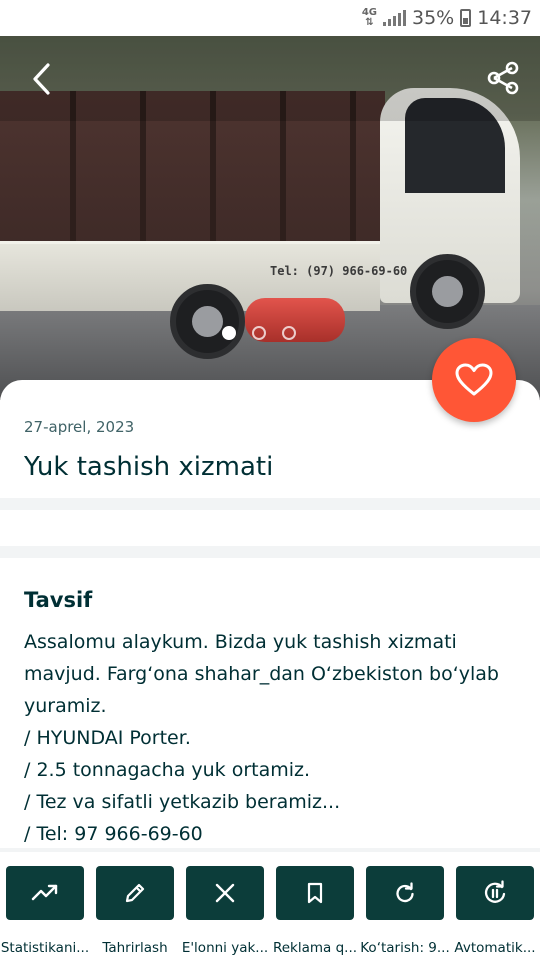 This screenshot has width=540, height=960. What do you see at coordinates (207, 321) in the screenshot?
I see `truck-rear-wheel` at bounding box center [207, 321].